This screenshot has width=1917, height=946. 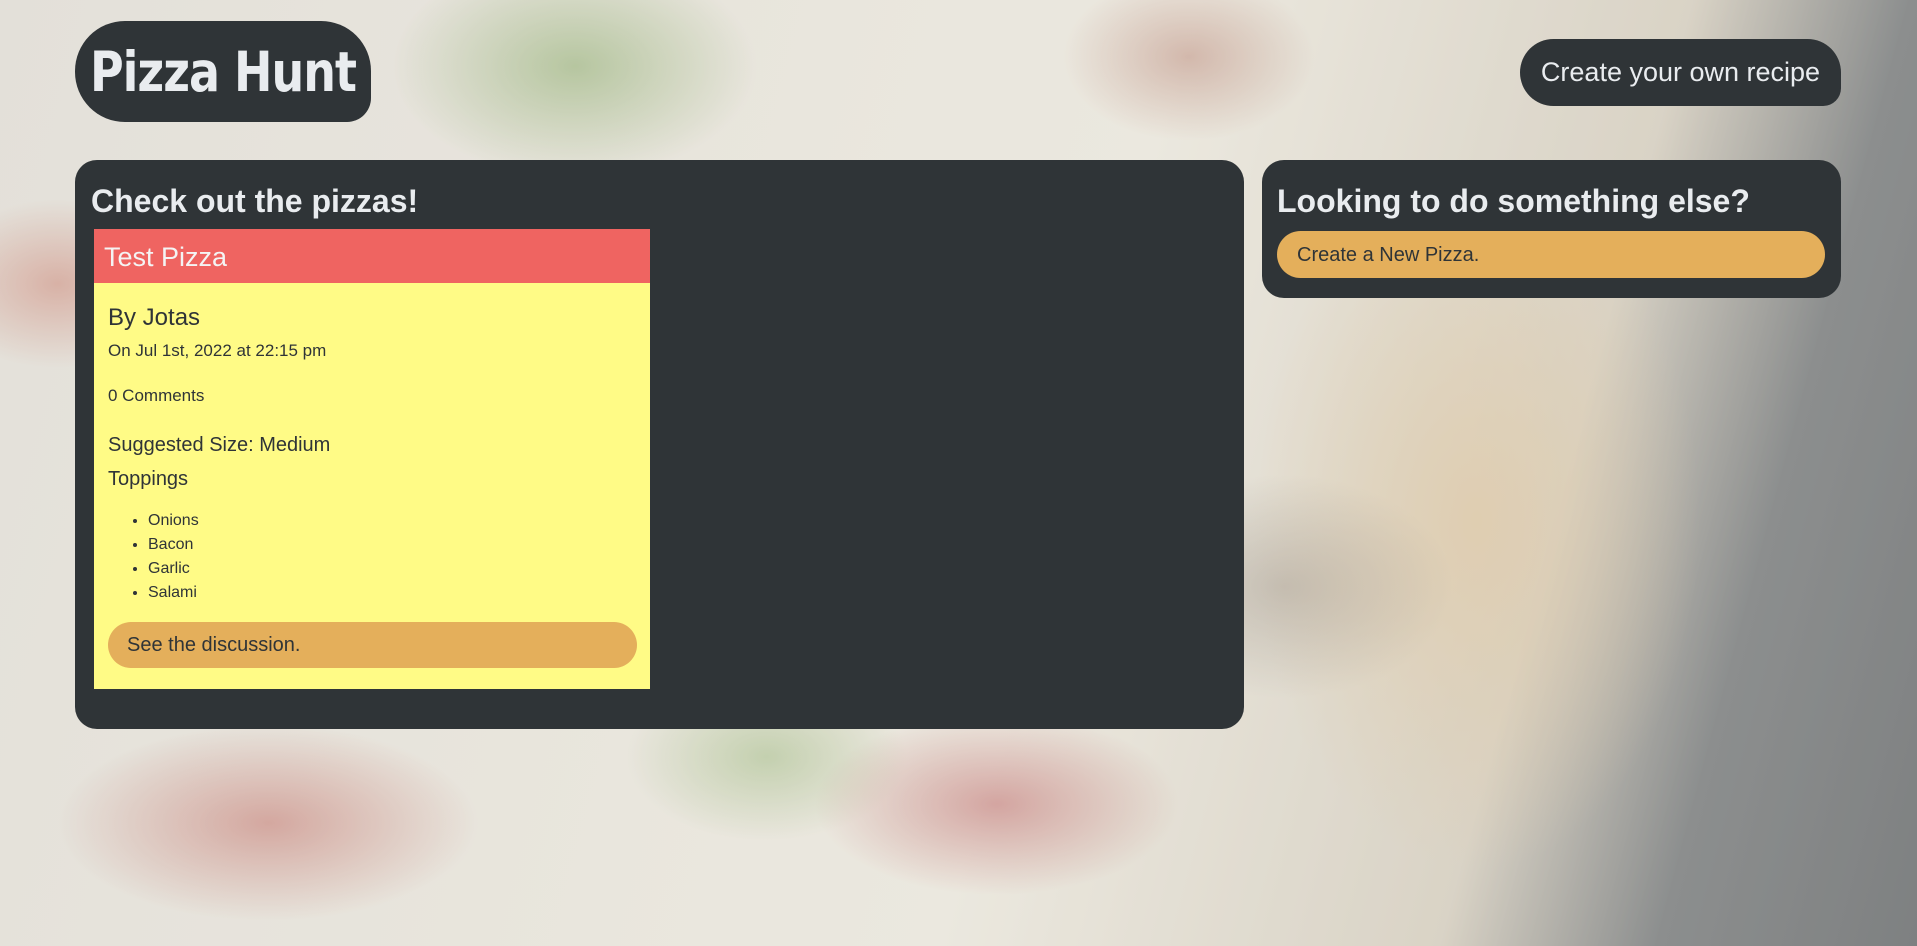 What do you see at coordinates (392, 545) in the screenshot?
I see `topping-item: Bacon` at bounding box center [392, 545].